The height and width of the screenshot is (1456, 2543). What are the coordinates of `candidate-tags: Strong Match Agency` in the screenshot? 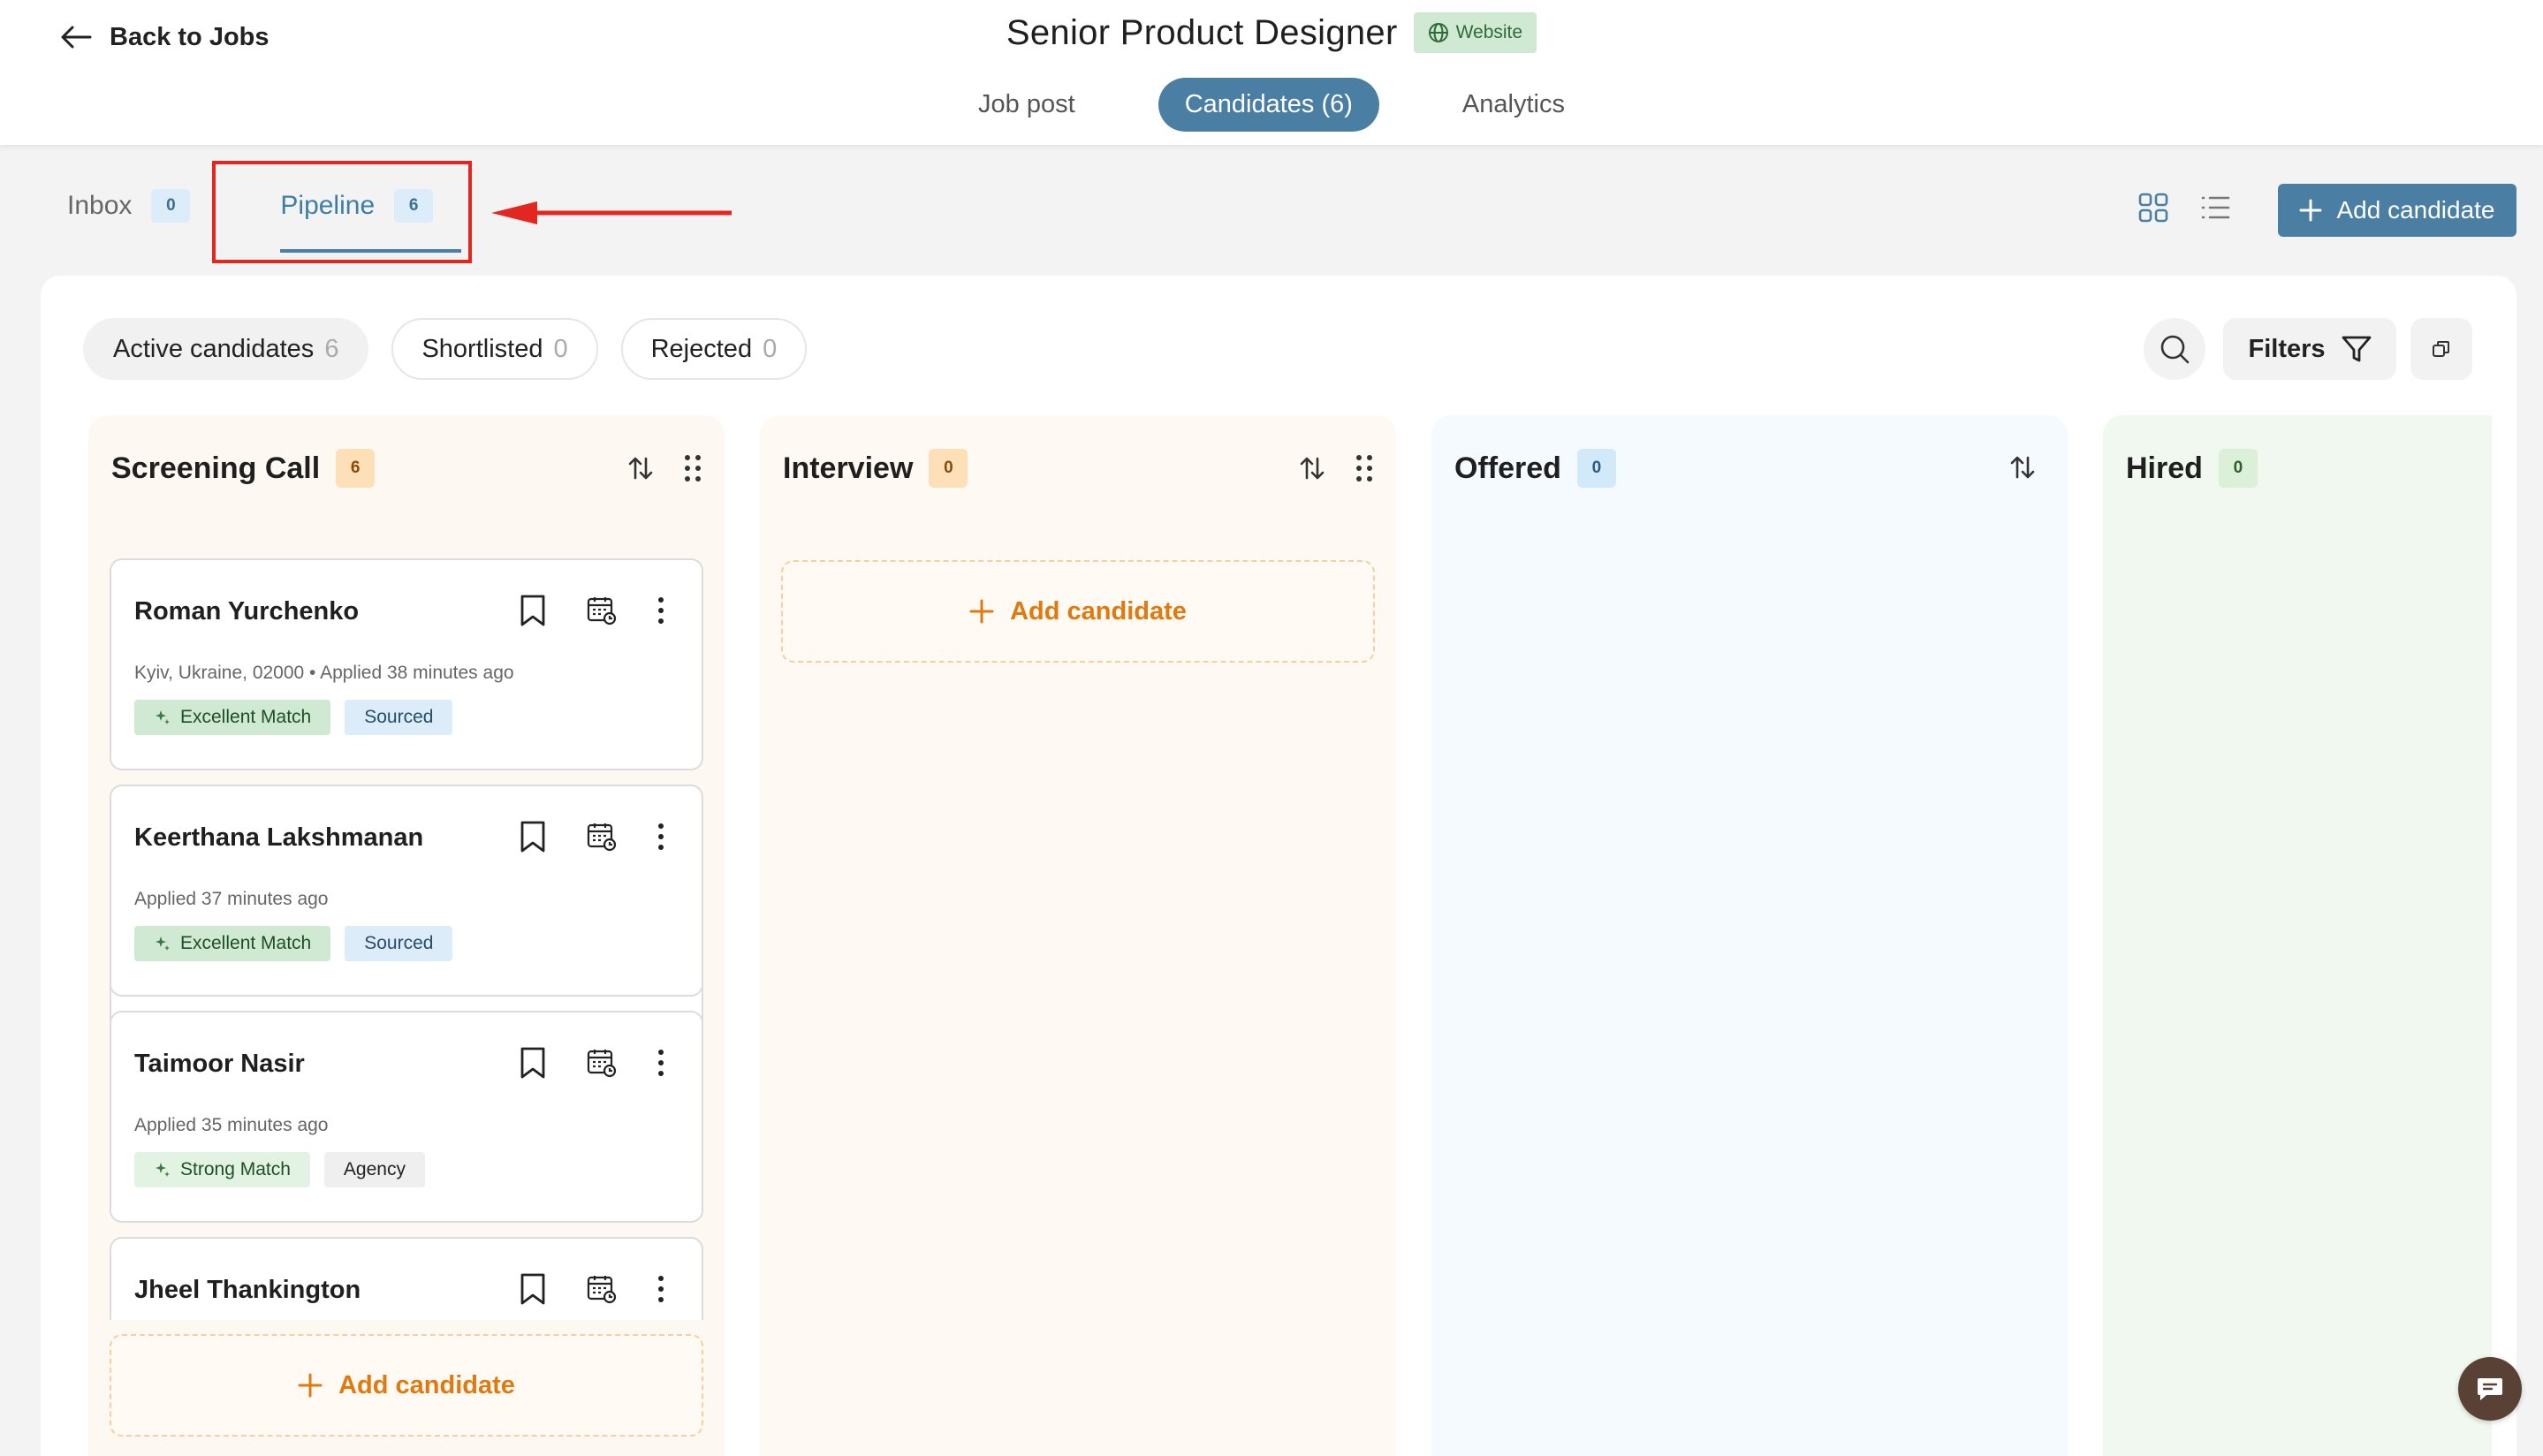 It's located at (279, 1169).